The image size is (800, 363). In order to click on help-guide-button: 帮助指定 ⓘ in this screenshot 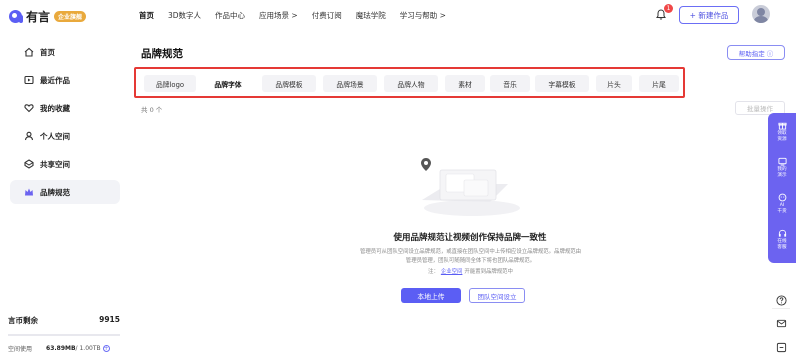, I will do `click(756, 52)`.